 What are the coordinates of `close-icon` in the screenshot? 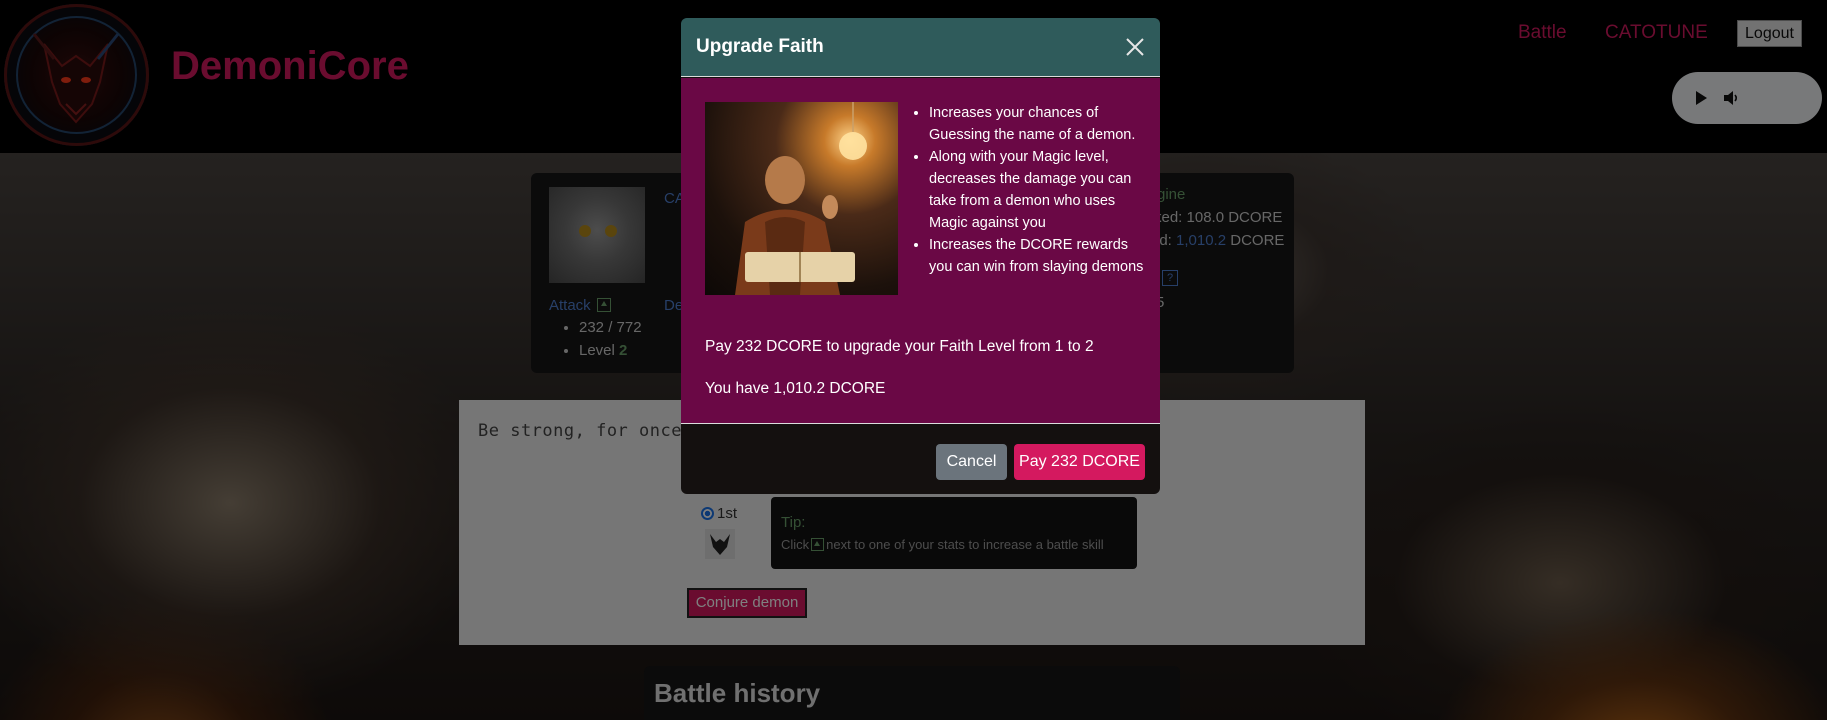 It's located at (1135, 47).